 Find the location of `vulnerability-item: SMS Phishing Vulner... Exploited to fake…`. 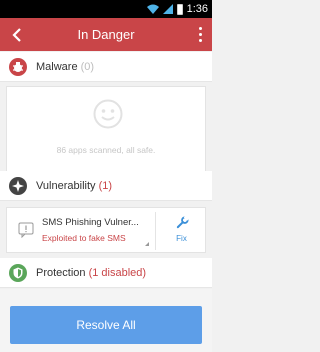

vulnerability-item: SMS Phishing Vulner... Exploited to fake… is located at coordinates (106, 230).